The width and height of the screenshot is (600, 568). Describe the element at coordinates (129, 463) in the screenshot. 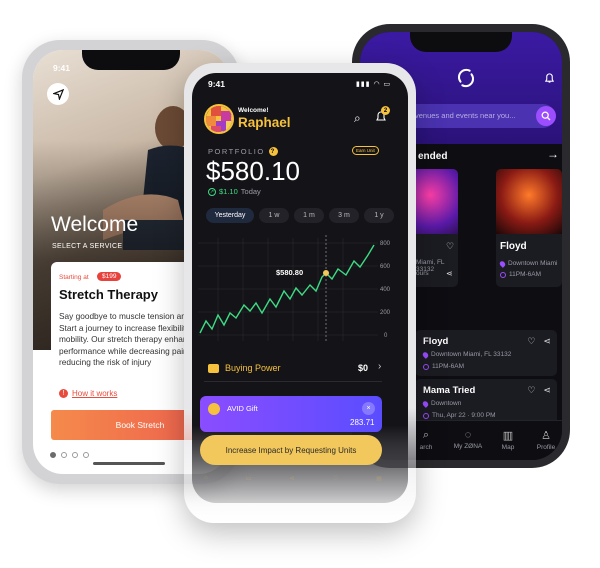

I see `home-indicator` at that location.